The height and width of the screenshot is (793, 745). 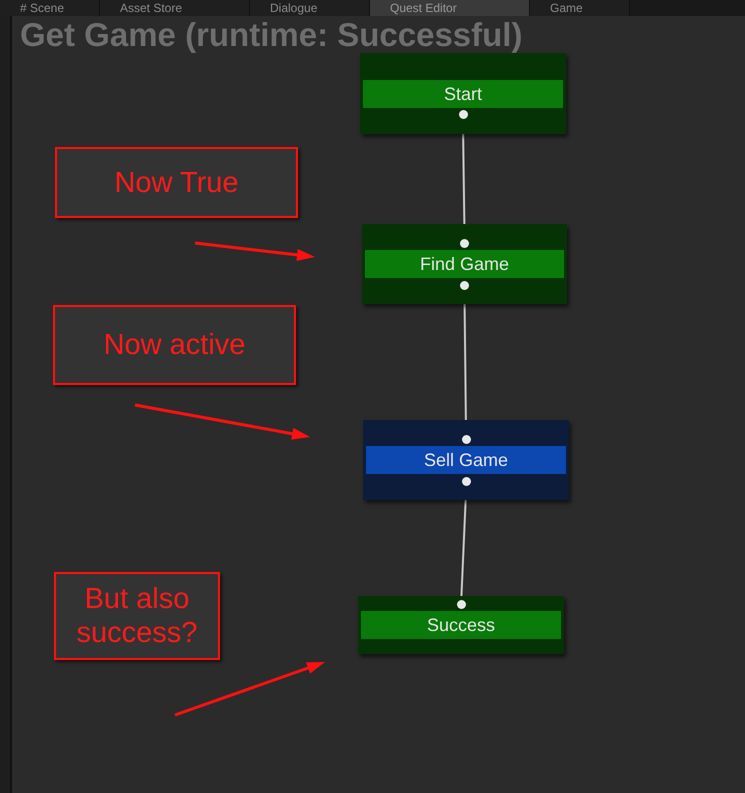 I want to click on node-title: Success, so click(x=461, y=625).